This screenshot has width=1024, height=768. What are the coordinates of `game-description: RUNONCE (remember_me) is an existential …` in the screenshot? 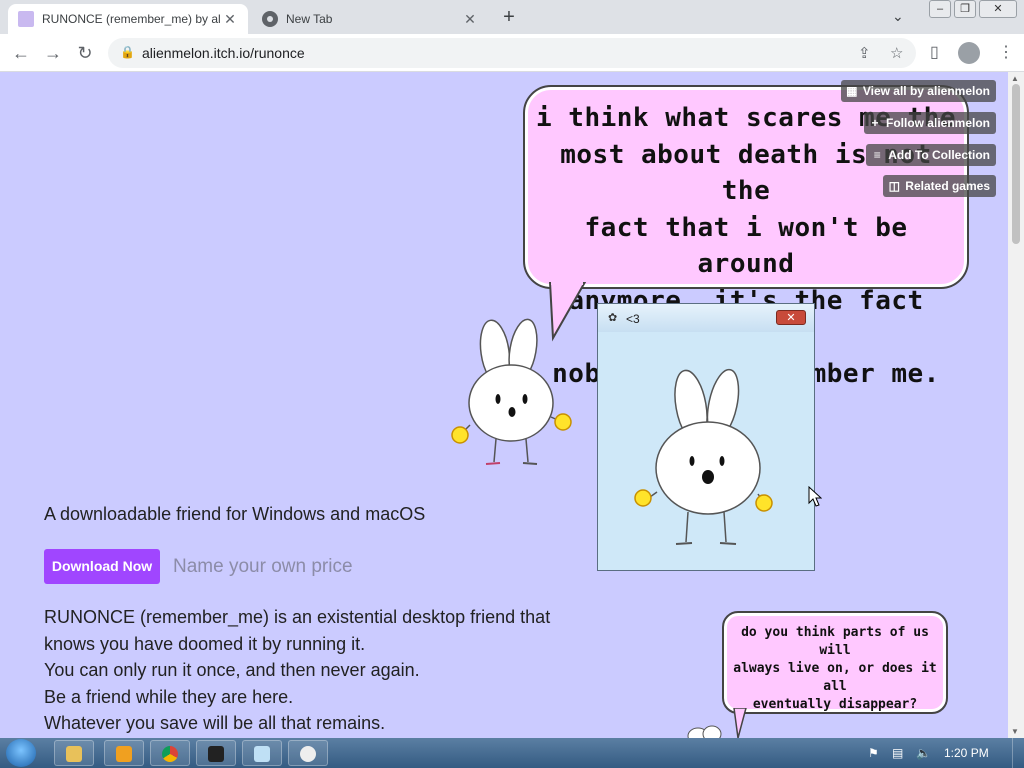 It's located at (324, 670).